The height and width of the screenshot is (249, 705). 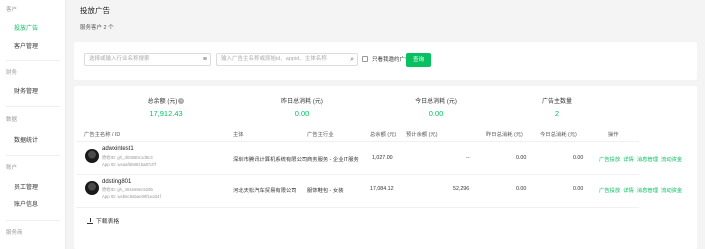 What do you see at coordinates (166, 107) in the screenshot?
I see `stat-total-balance: 总余额 (元)? 17,912.43` at bounding box center [166, 107].